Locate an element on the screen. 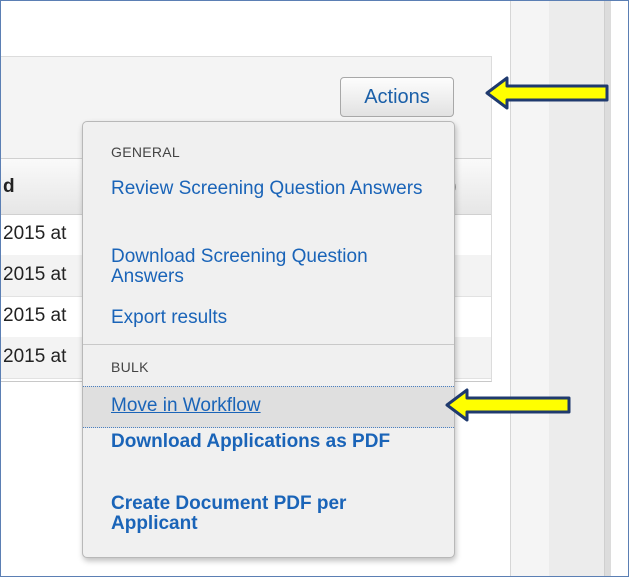 This screenshot has height=577, width=629. actions-button: Actions is located at coordinates (397, 97).